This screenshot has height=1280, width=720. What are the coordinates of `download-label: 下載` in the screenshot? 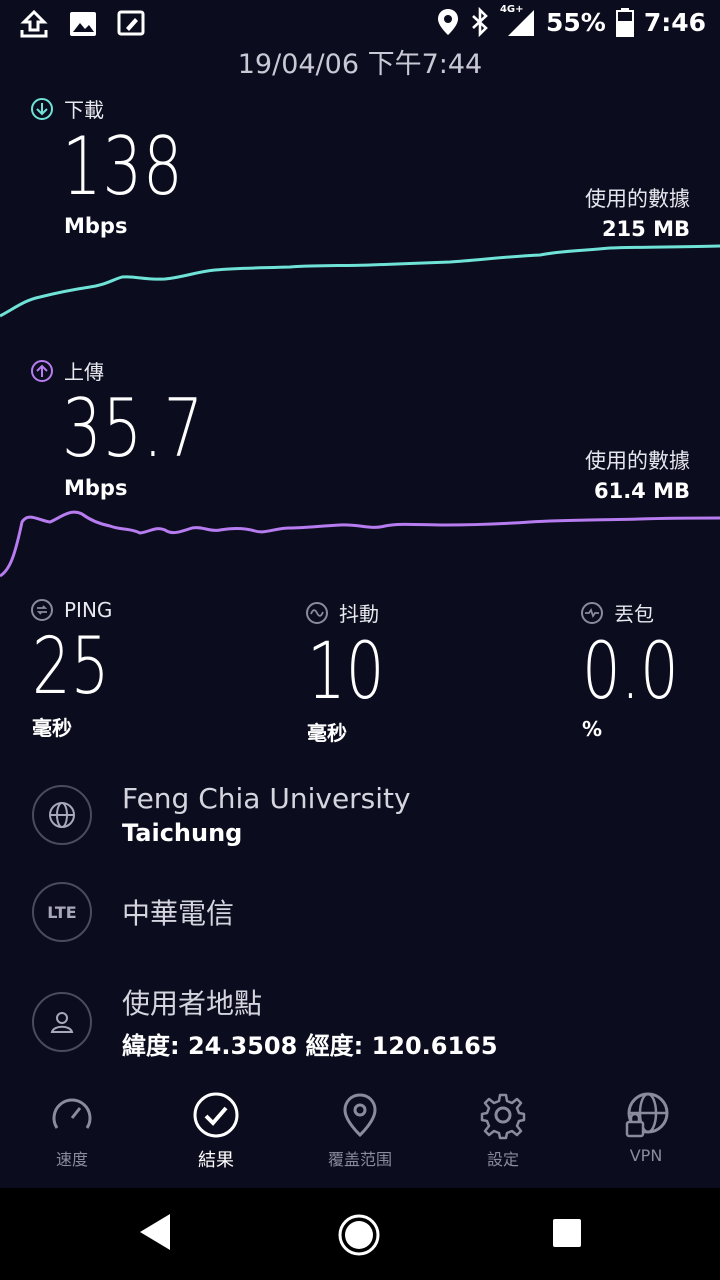 It's located at (84, 110).